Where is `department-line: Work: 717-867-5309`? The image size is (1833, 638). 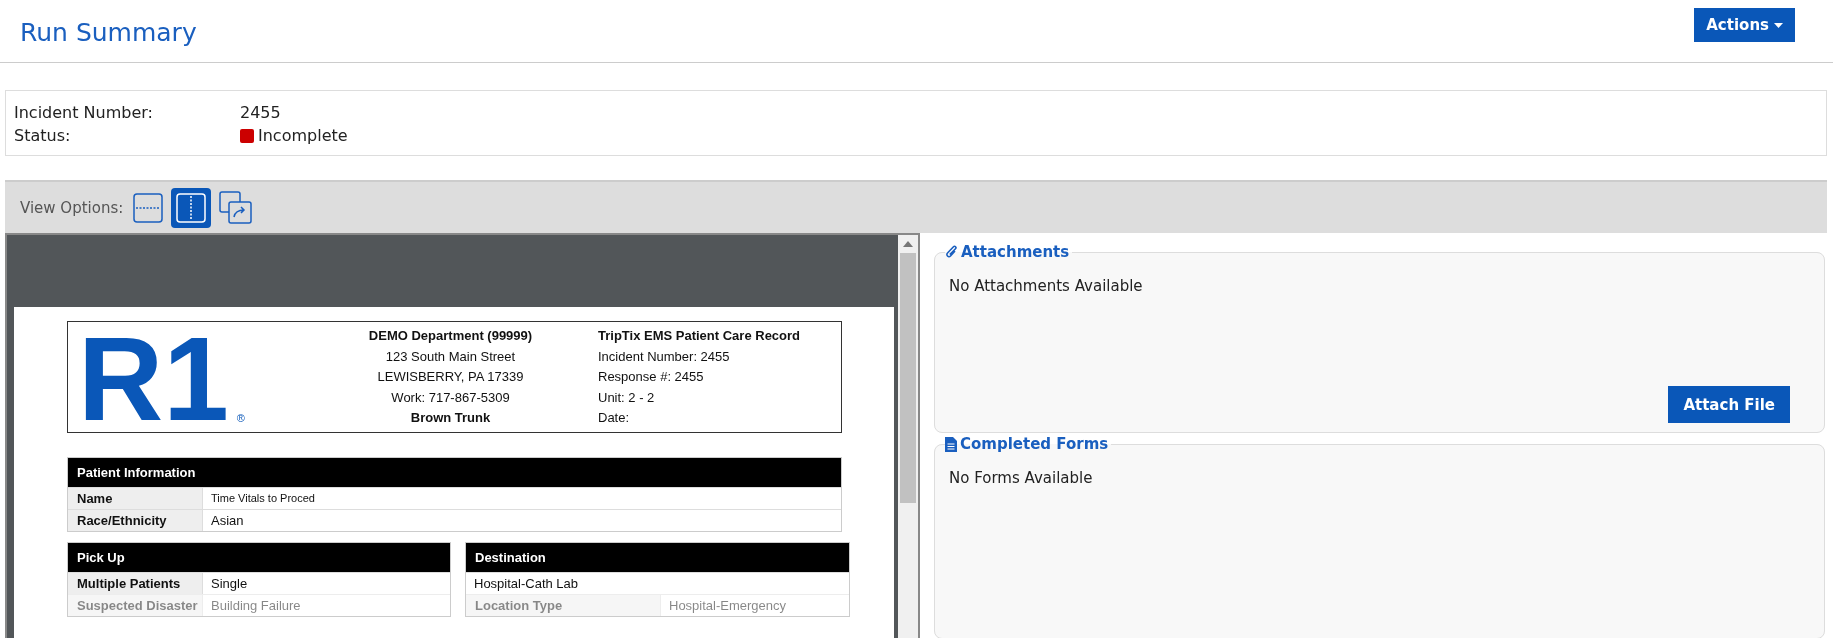
department-line: Work: 717-867-5309 is located at coordinates (450, 397).